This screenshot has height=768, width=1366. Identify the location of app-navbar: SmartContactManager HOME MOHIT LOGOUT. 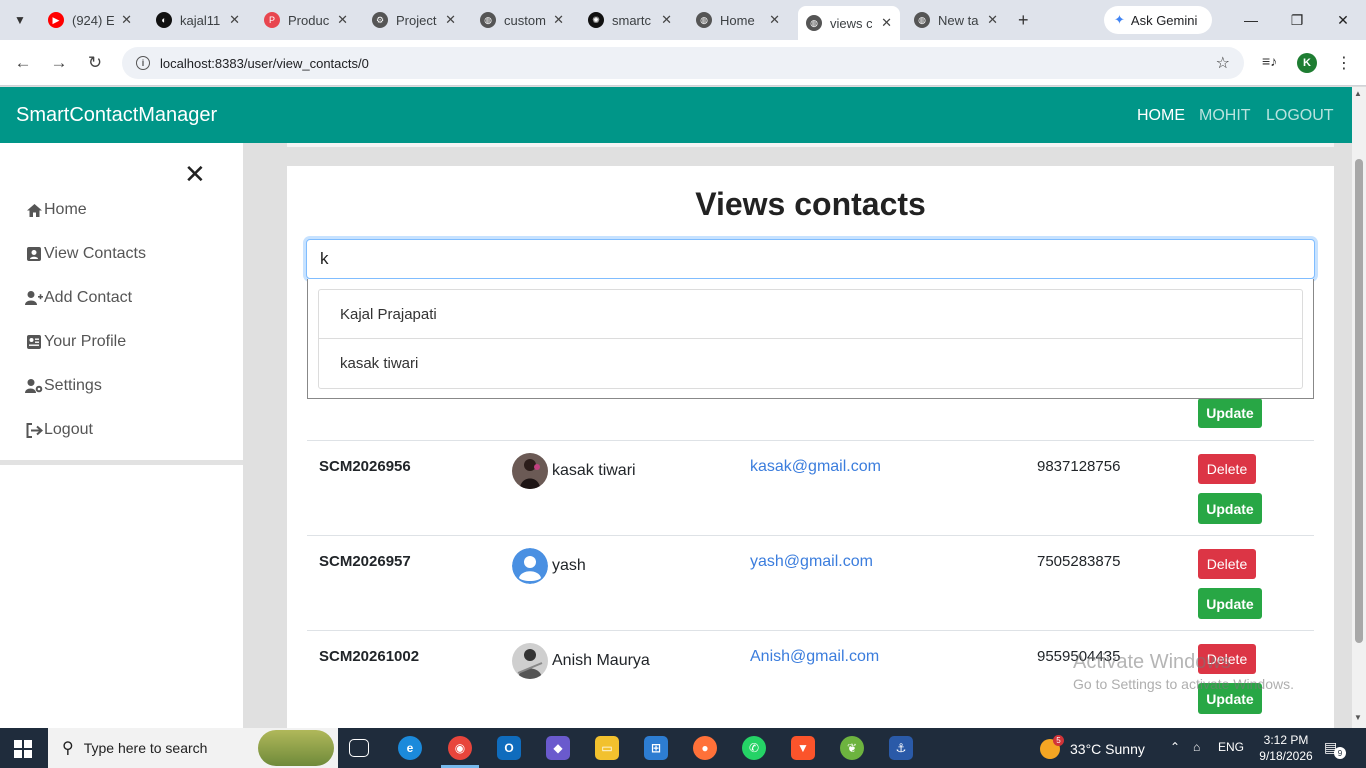
(676, 115).